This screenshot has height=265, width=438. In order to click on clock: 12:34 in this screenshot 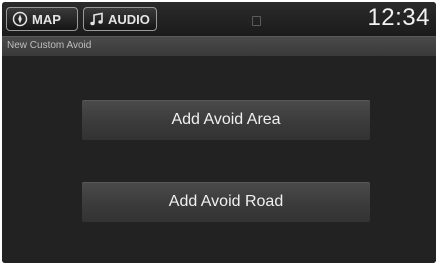, I will do `click(398, 17)`.